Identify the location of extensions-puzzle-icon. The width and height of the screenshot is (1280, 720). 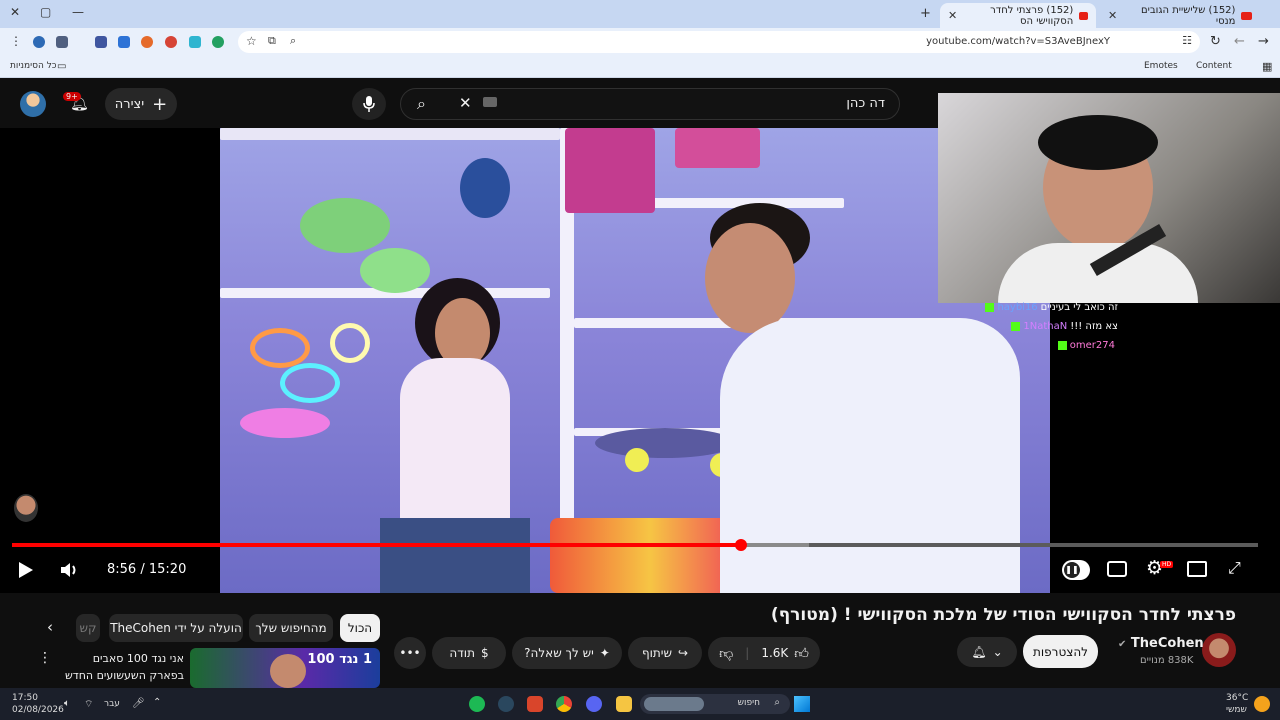
(101, 42).